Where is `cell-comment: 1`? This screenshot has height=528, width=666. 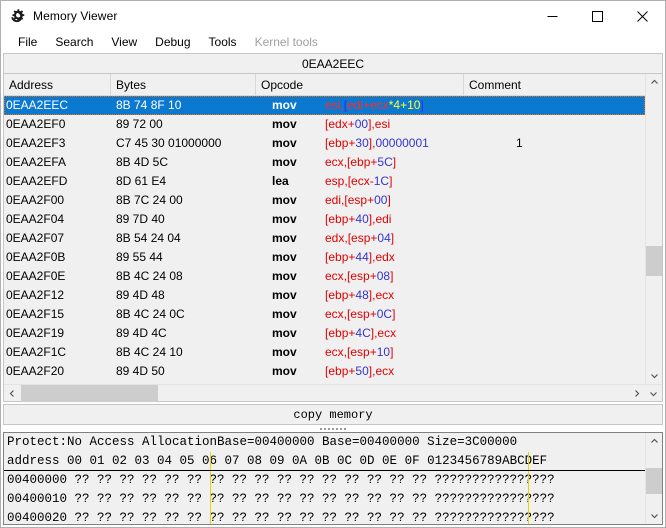 cell-comment: 1 is located at coordinates (519, 143).